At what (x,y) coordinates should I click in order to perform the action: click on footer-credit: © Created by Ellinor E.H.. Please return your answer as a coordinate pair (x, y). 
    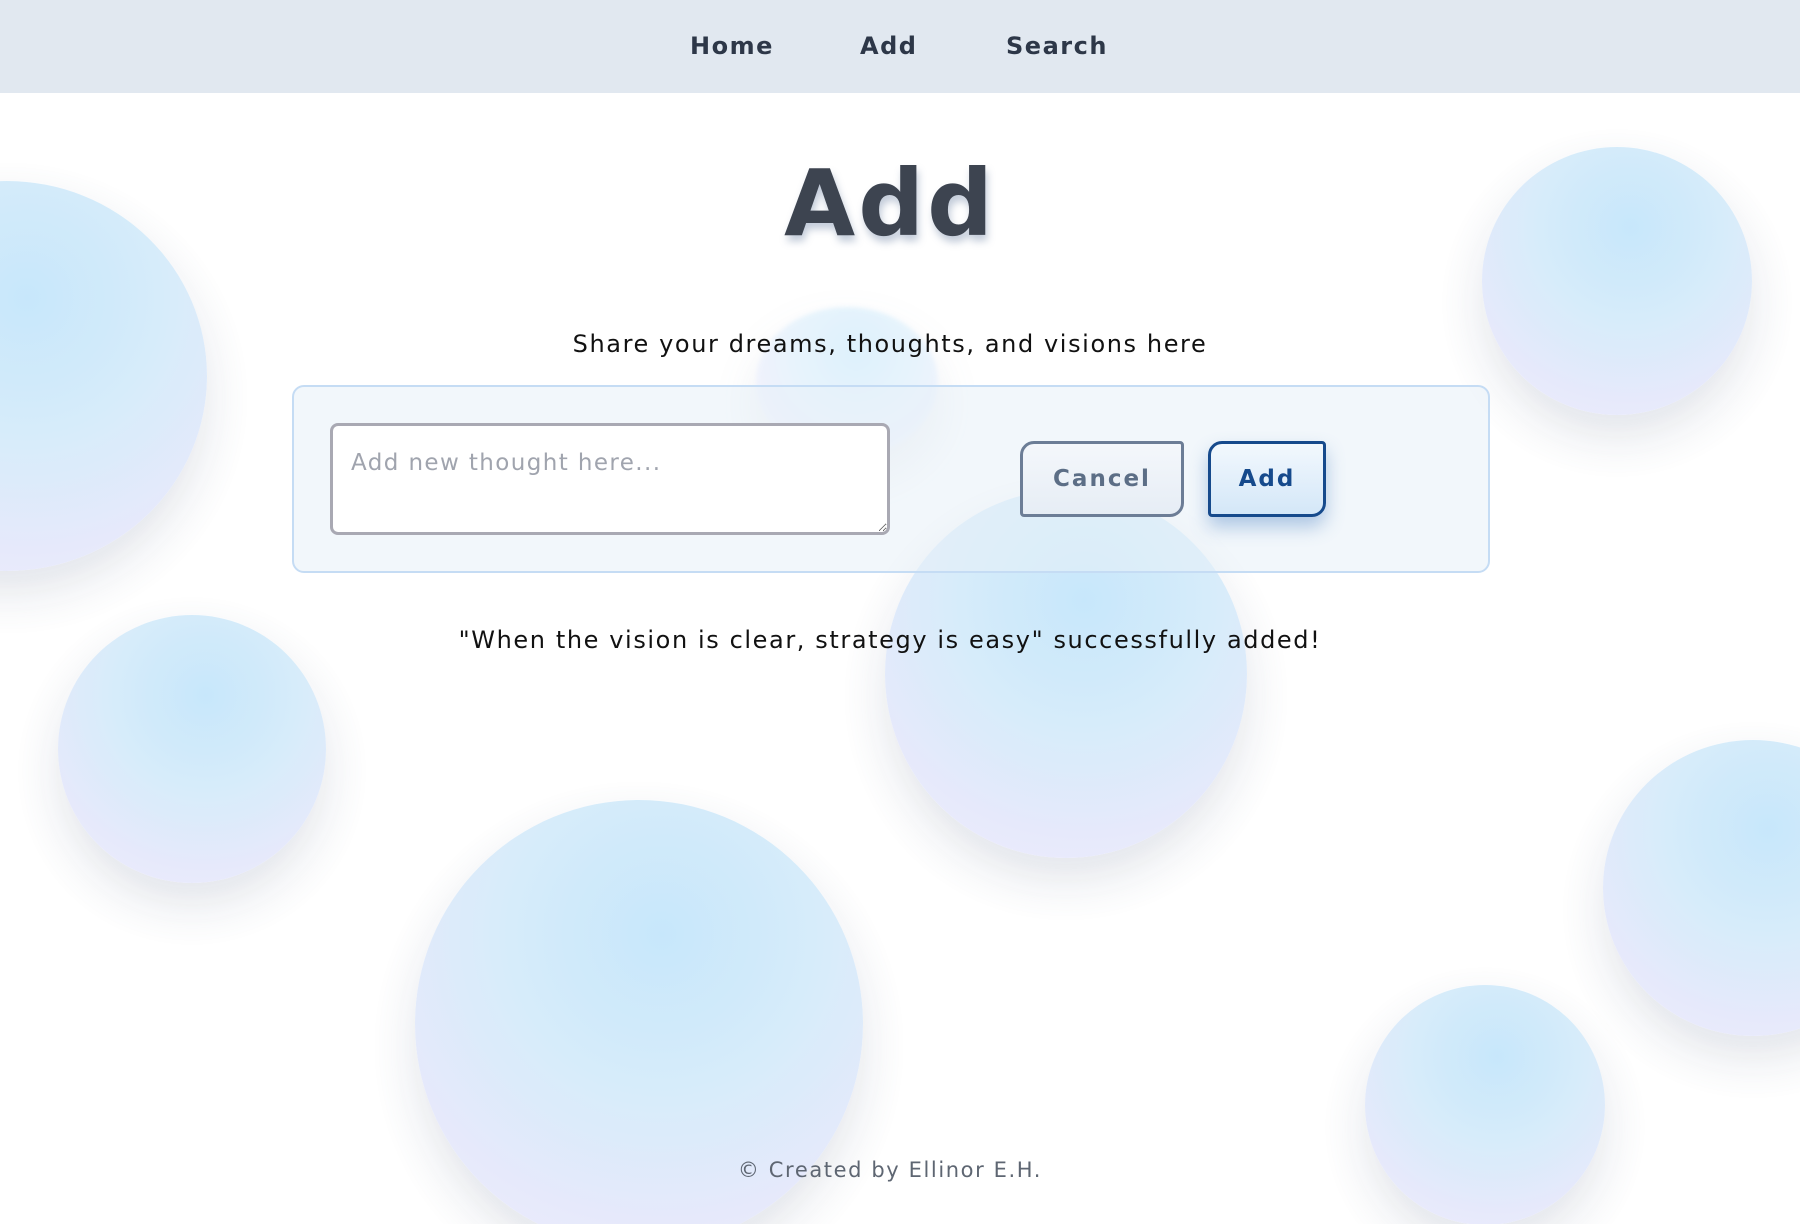
    Looking at the image, I should click on (890, 1170).